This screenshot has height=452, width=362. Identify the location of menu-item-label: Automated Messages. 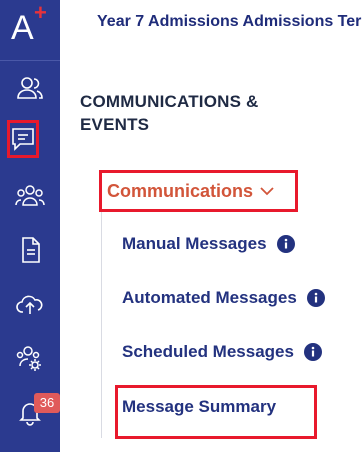
(209, 297).